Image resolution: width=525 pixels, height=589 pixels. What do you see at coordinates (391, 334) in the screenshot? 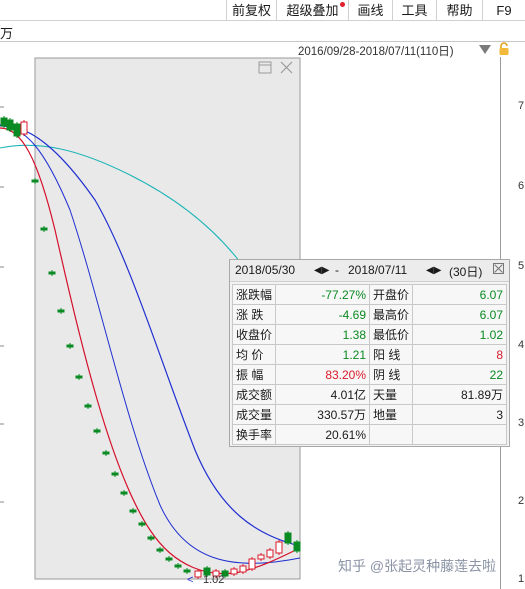
I see `stats-cell: 最低价` at bounding box center [391, 334].